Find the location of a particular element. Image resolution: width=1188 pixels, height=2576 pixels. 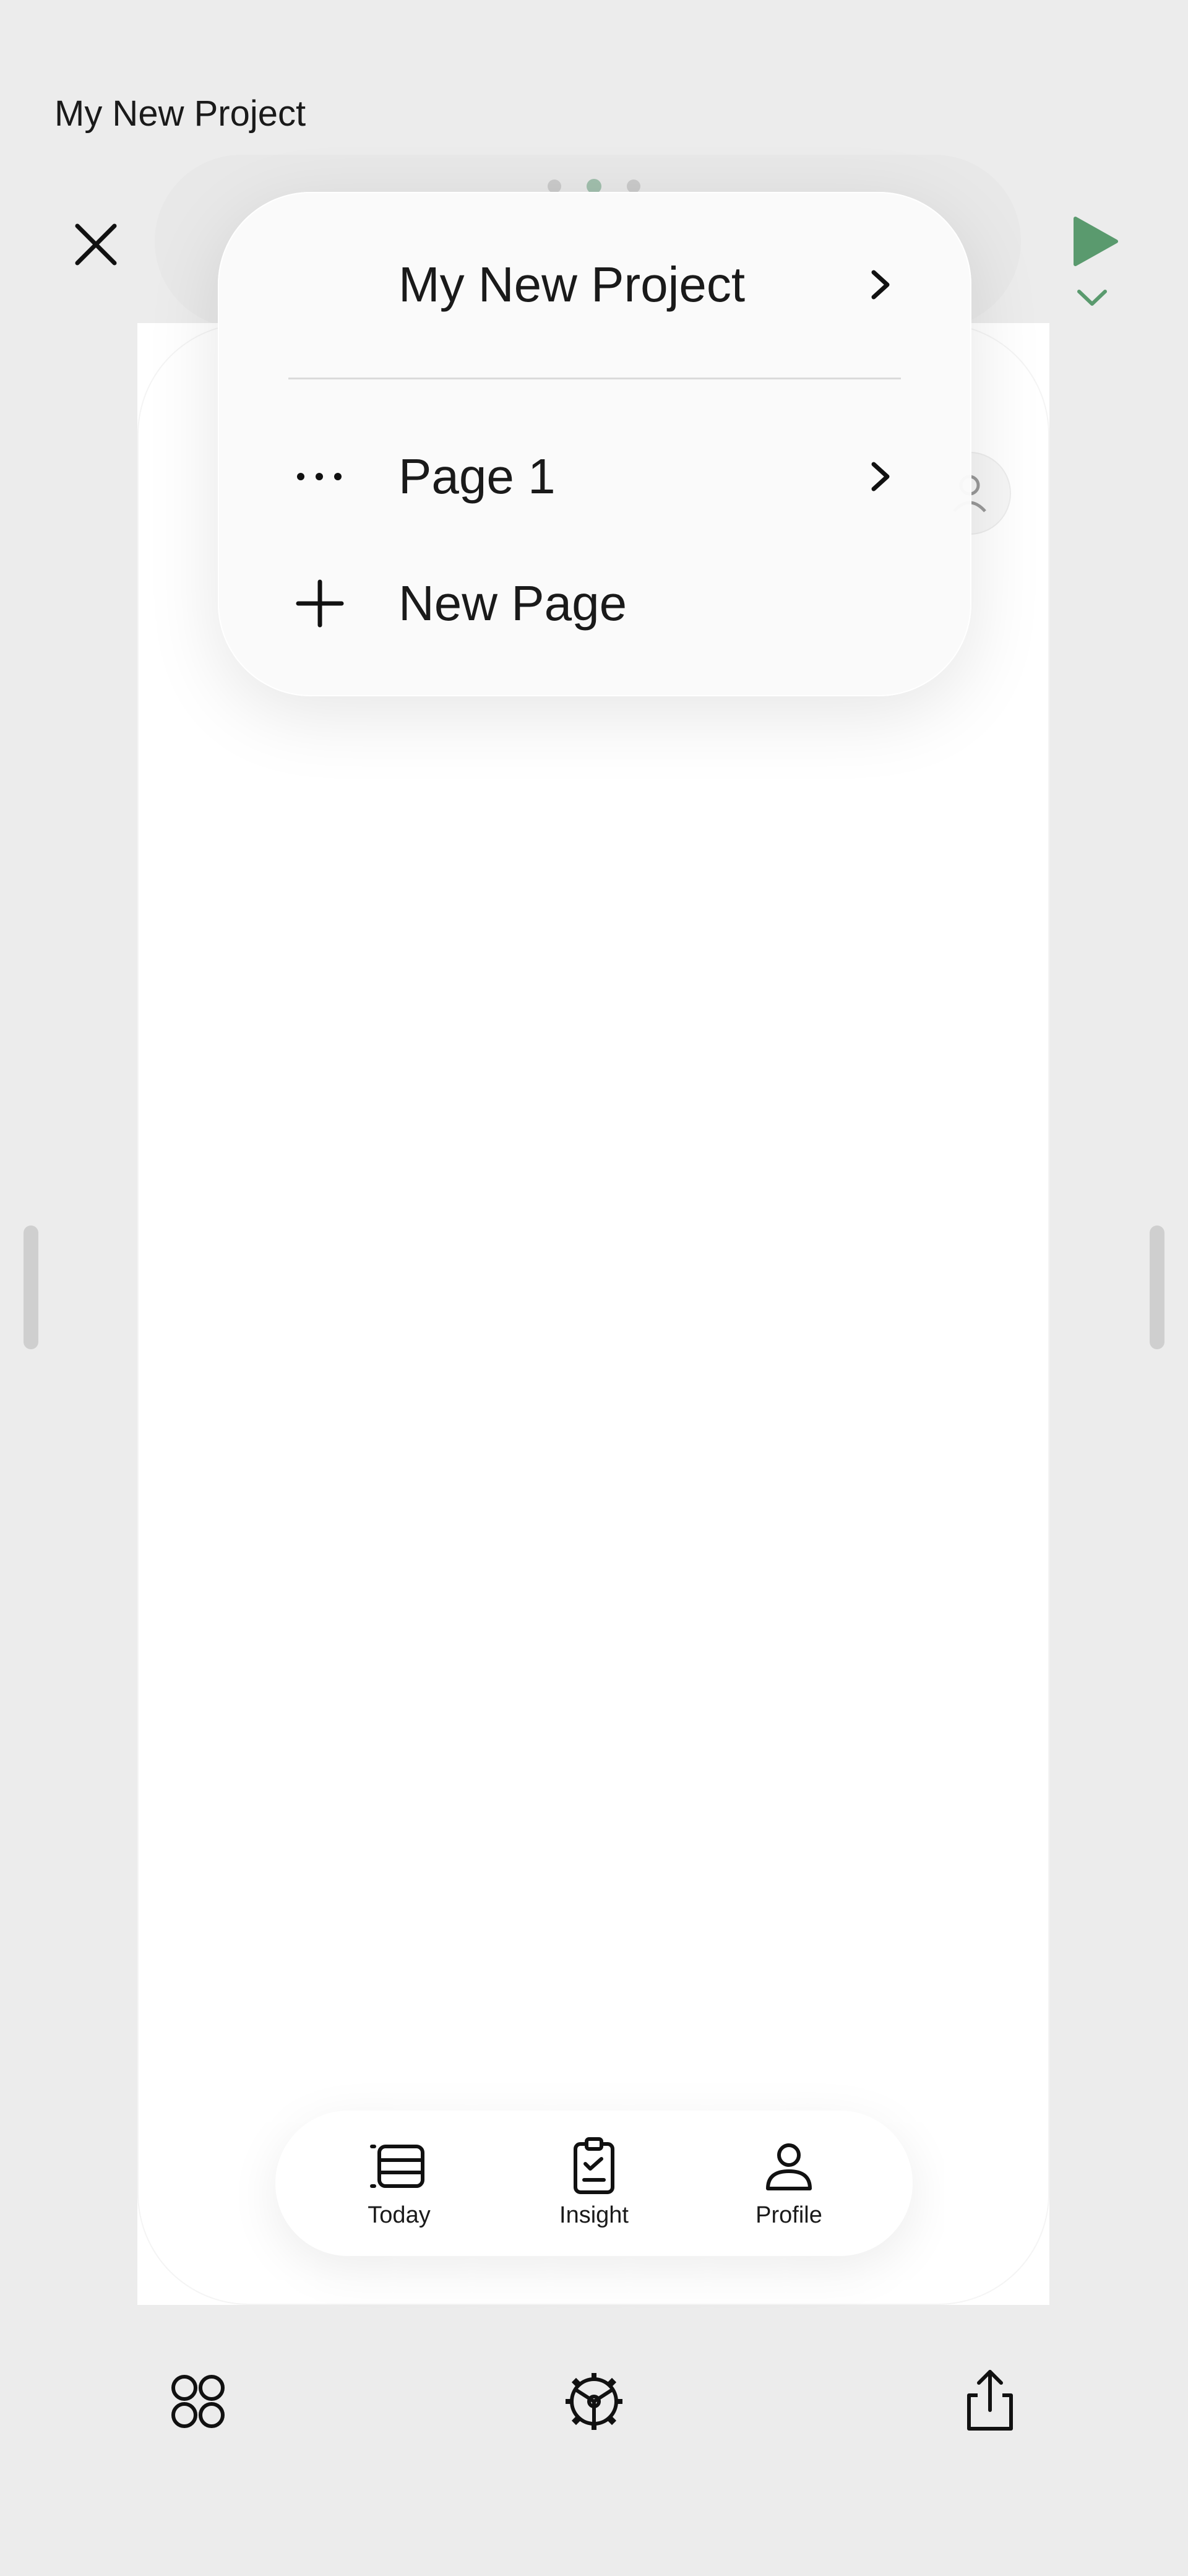

settings-button is located at coordinates (594, 2401).